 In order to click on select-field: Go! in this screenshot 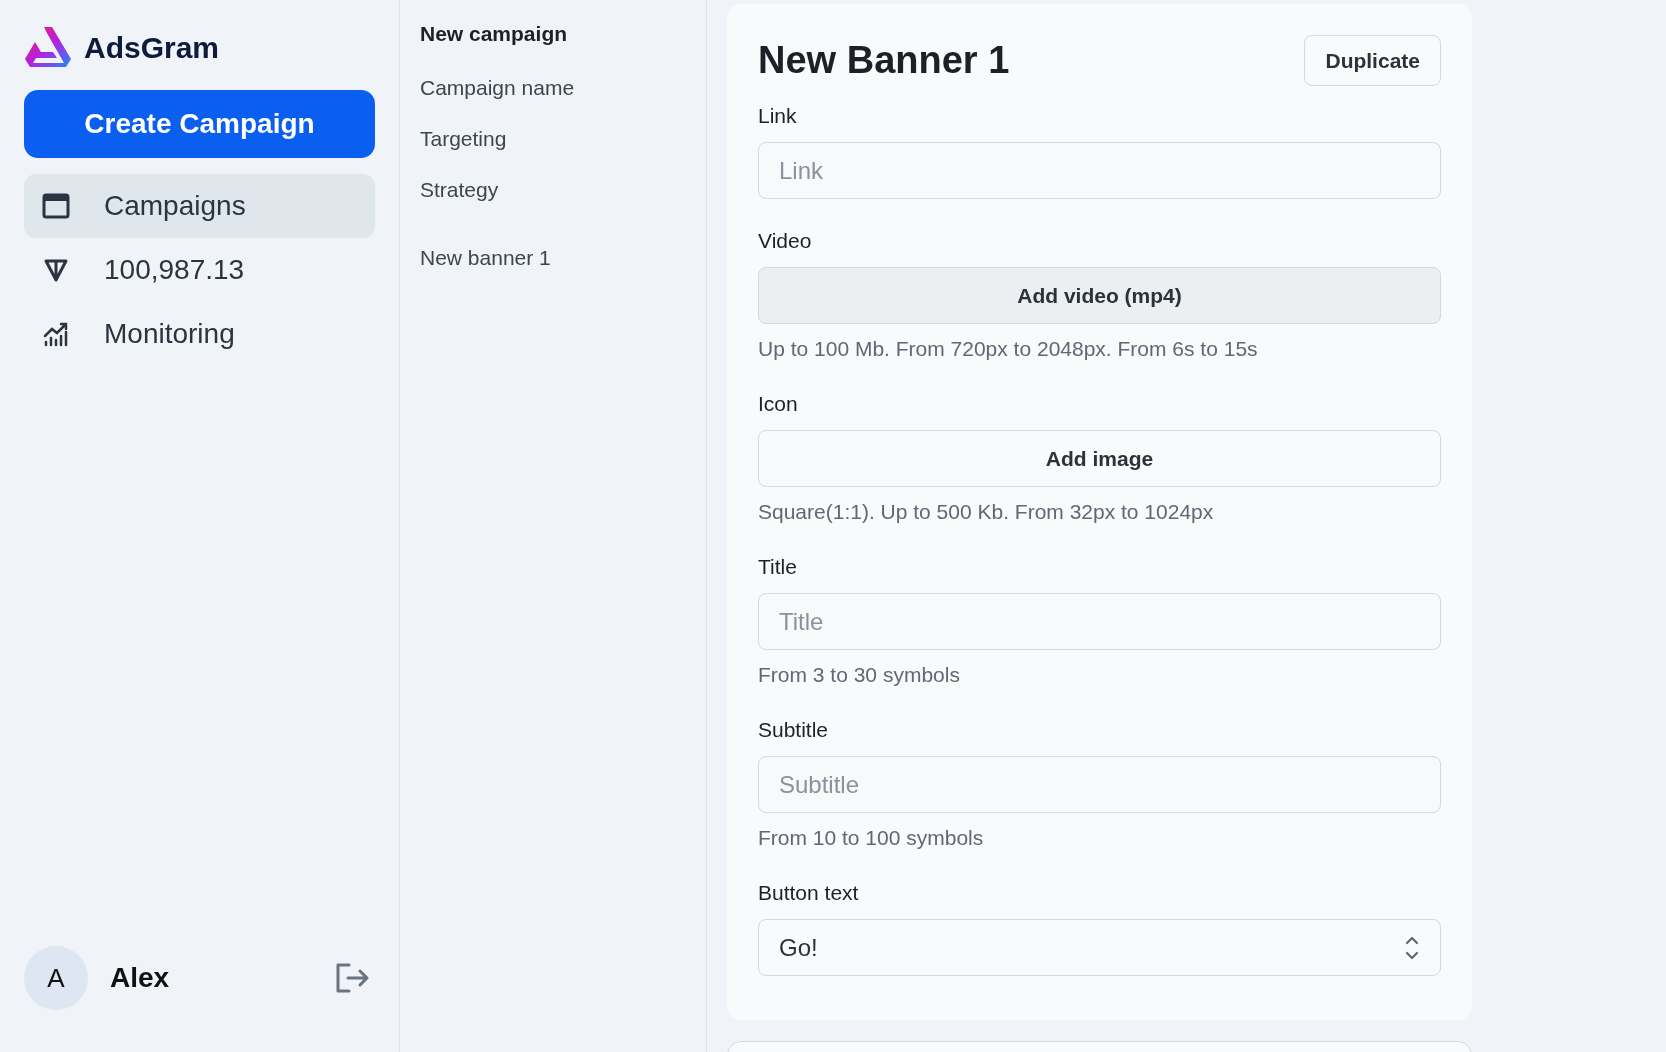, I will do `click(1099, 947)`.